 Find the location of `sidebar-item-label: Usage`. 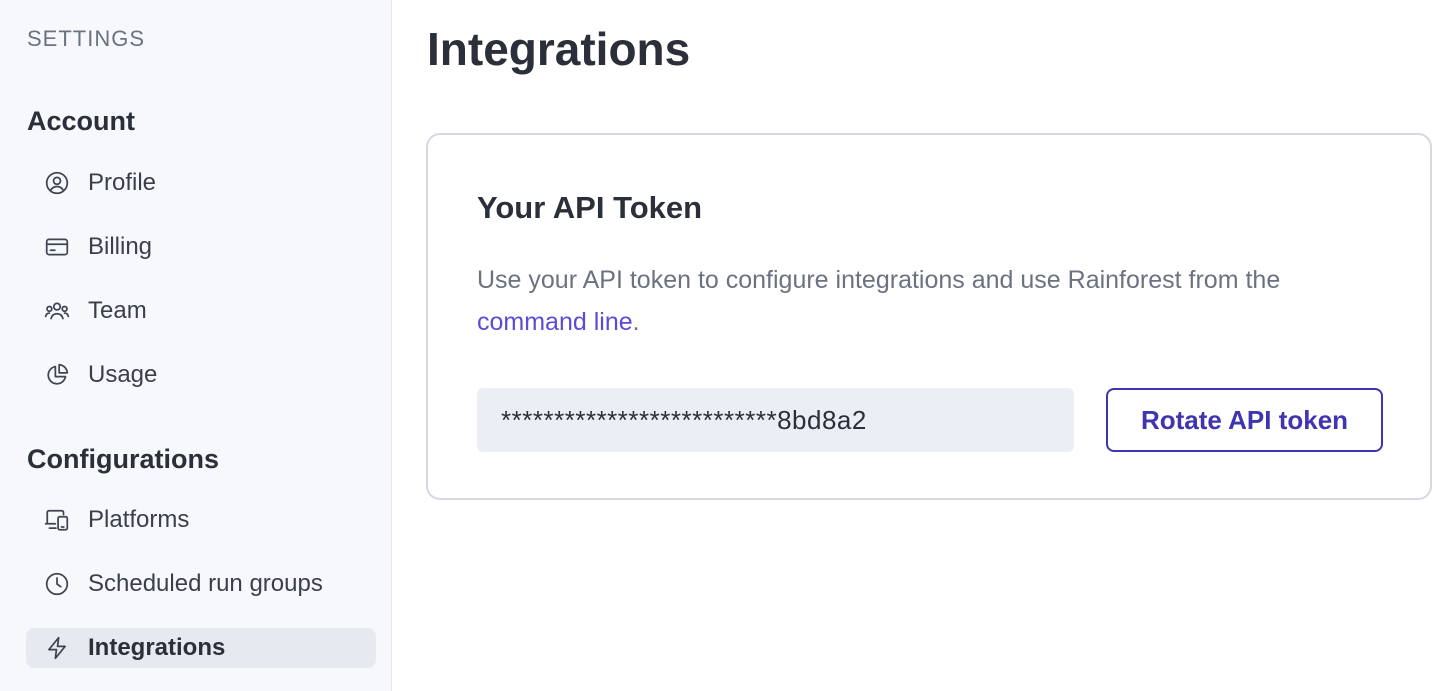

sidebar-item-label: Usage is located at coordinates (123, 374).